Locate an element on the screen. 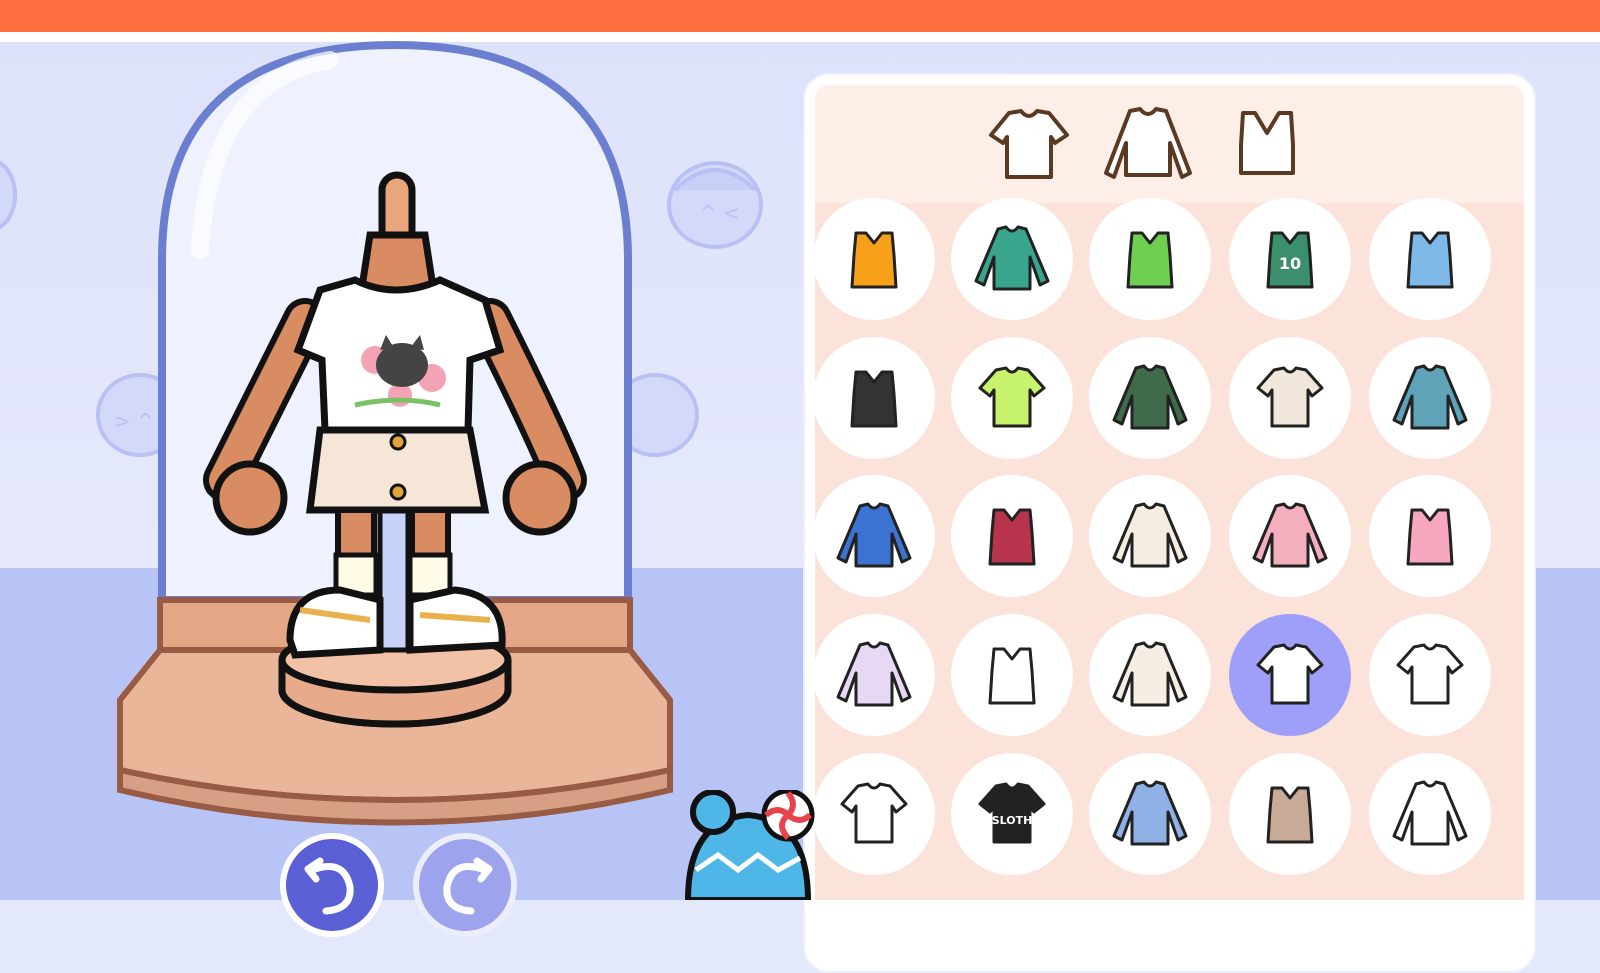  garment-print-text: 10 is located at coordinates (1290, 263).